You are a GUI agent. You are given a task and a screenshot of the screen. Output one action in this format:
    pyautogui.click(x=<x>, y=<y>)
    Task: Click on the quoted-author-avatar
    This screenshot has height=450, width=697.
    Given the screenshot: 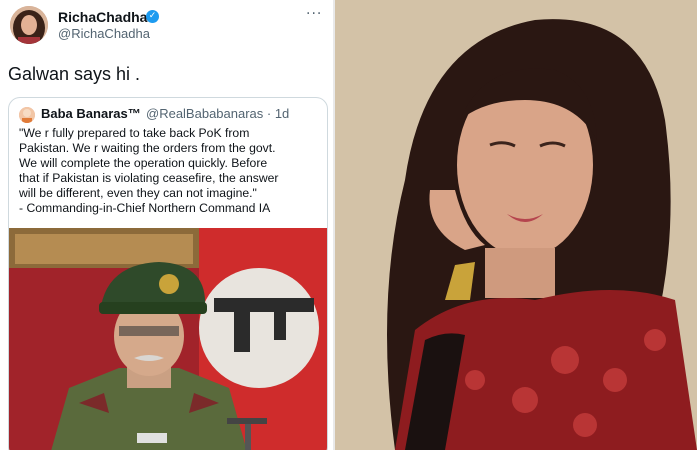 What is the action you would take?
    pyautogui.click(x=27, y=115)
    